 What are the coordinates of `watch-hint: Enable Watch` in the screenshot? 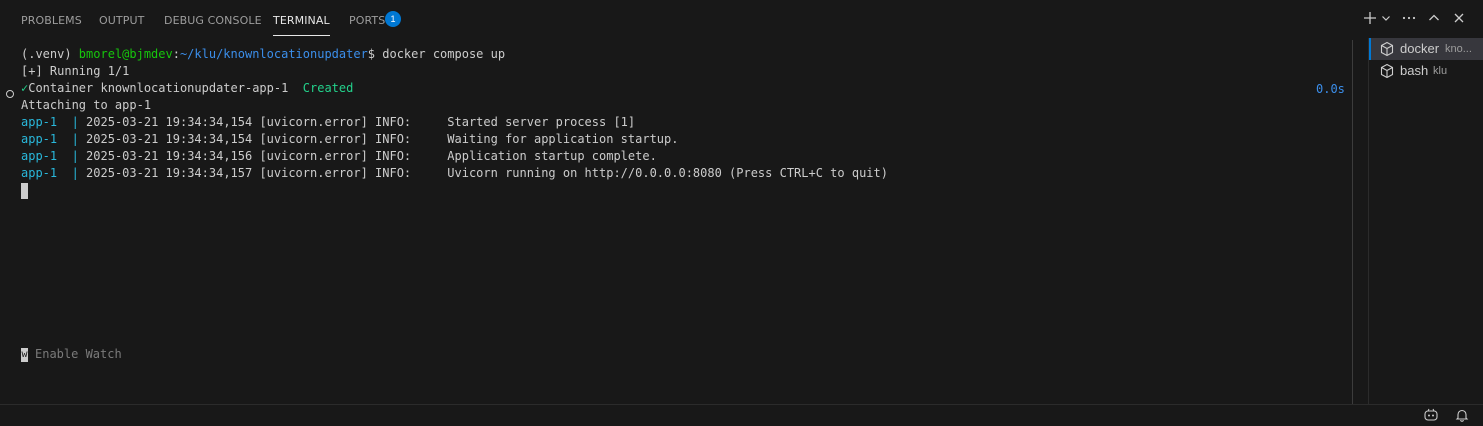 It's located at (78, 354).